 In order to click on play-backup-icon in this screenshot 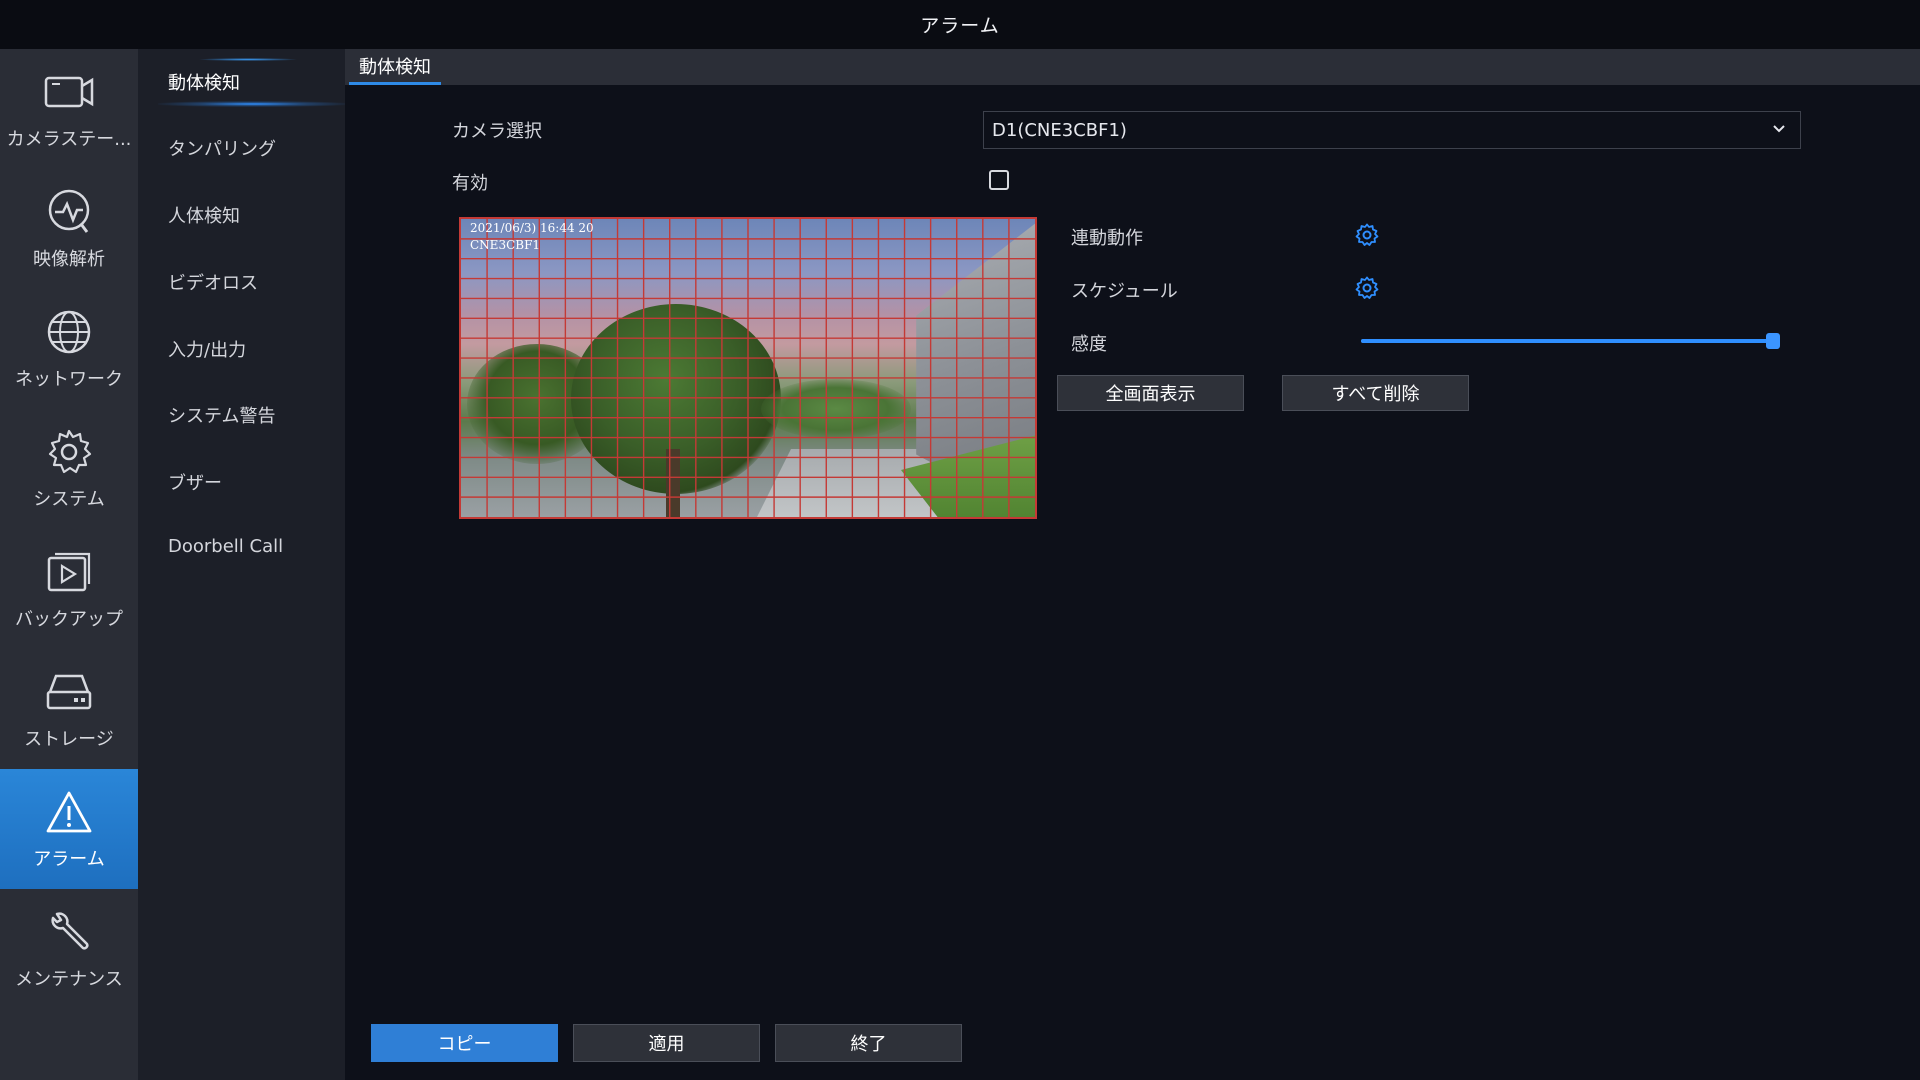, I will do `click(69, 572)`.